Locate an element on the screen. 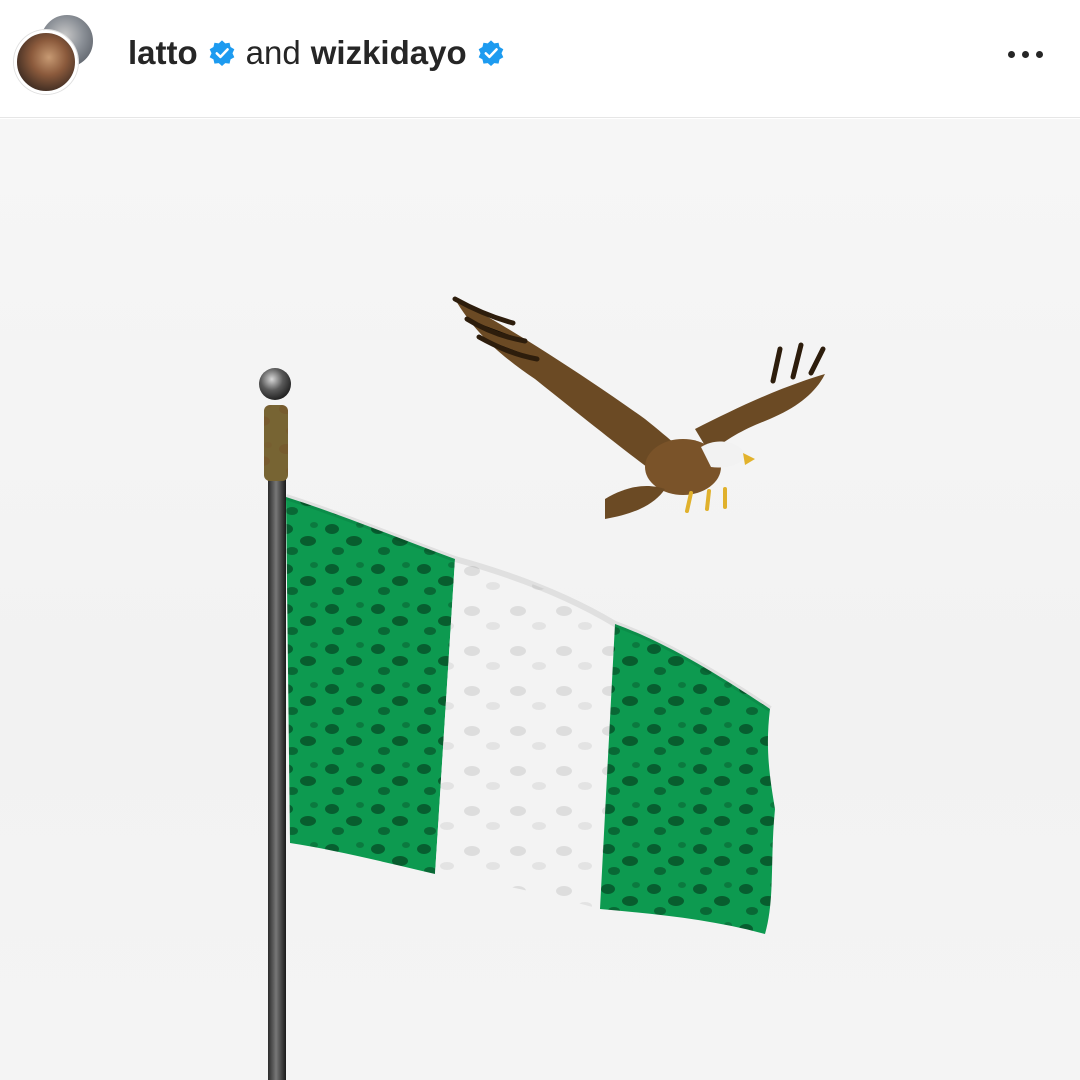  more-options-button is located at coordinates (1025, 54).